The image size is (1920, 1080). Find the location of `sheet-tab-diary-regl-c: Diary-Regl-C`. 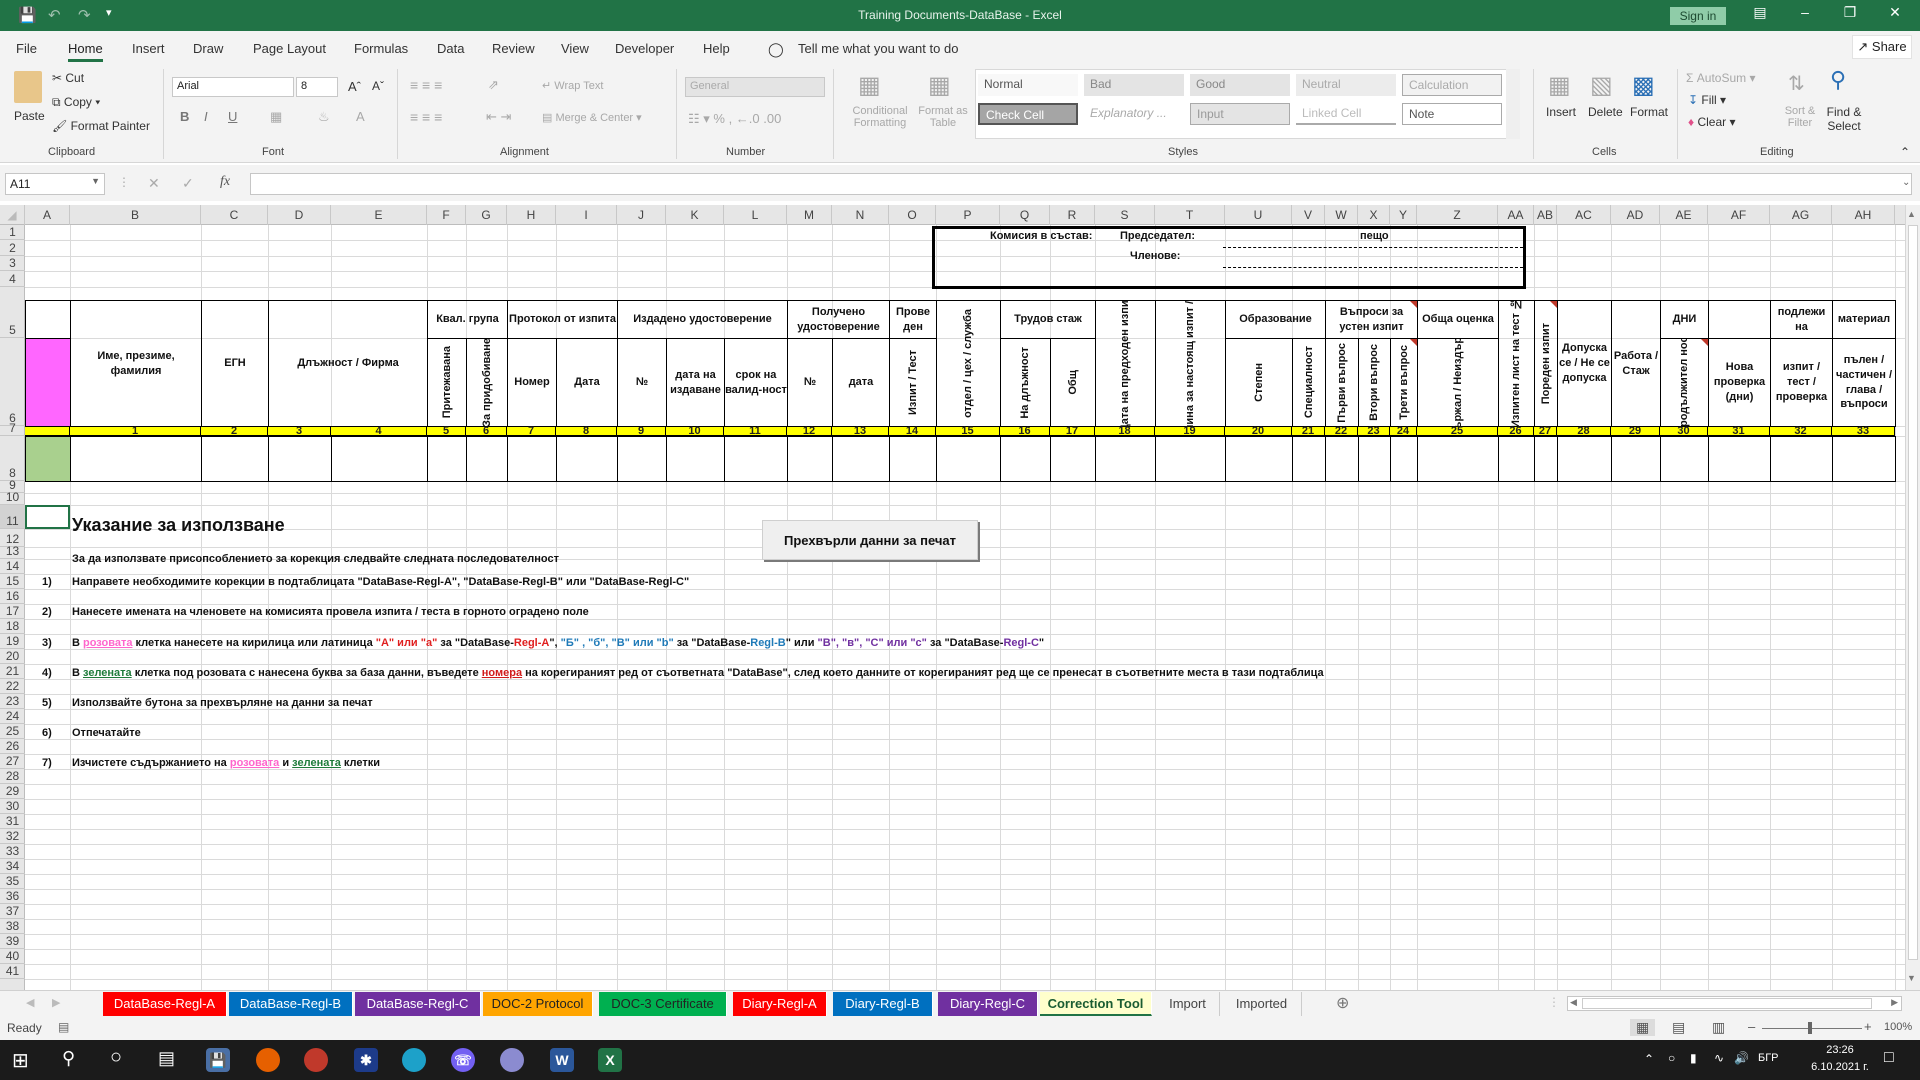

sheet-tab-diary-regl-c: Diary-Regl-C is located at coordinates (988, 1004).